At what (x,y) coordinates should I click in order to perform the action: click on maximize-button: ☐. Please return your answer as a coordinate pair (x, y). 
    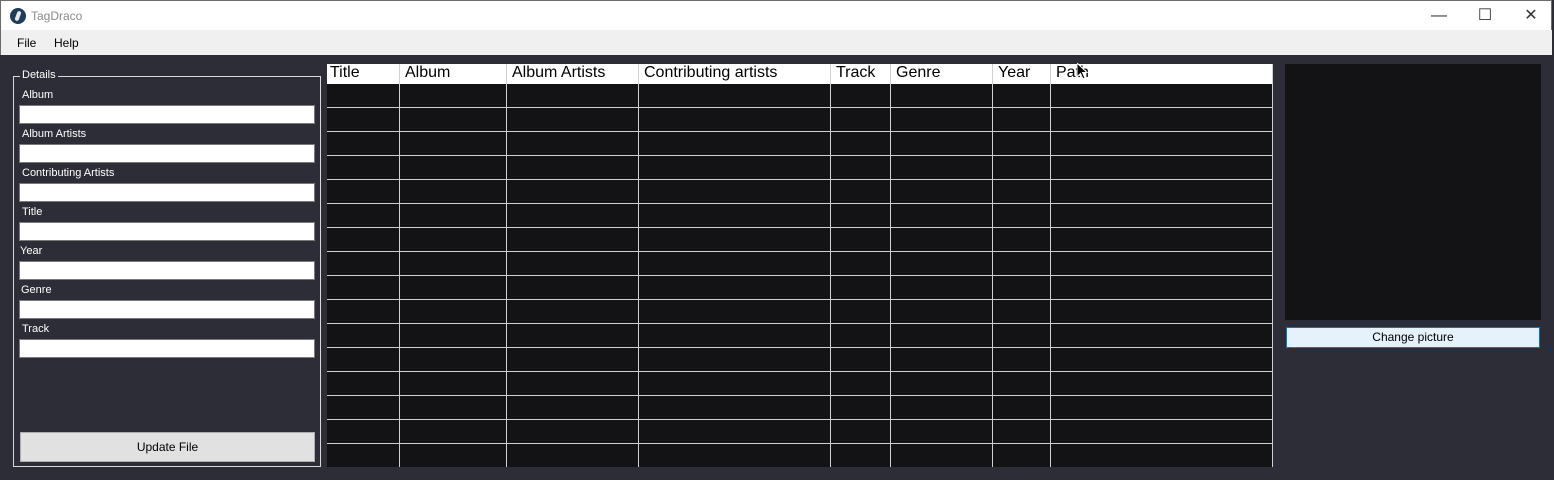
    Looking at the image, I should click on (1485, 16).